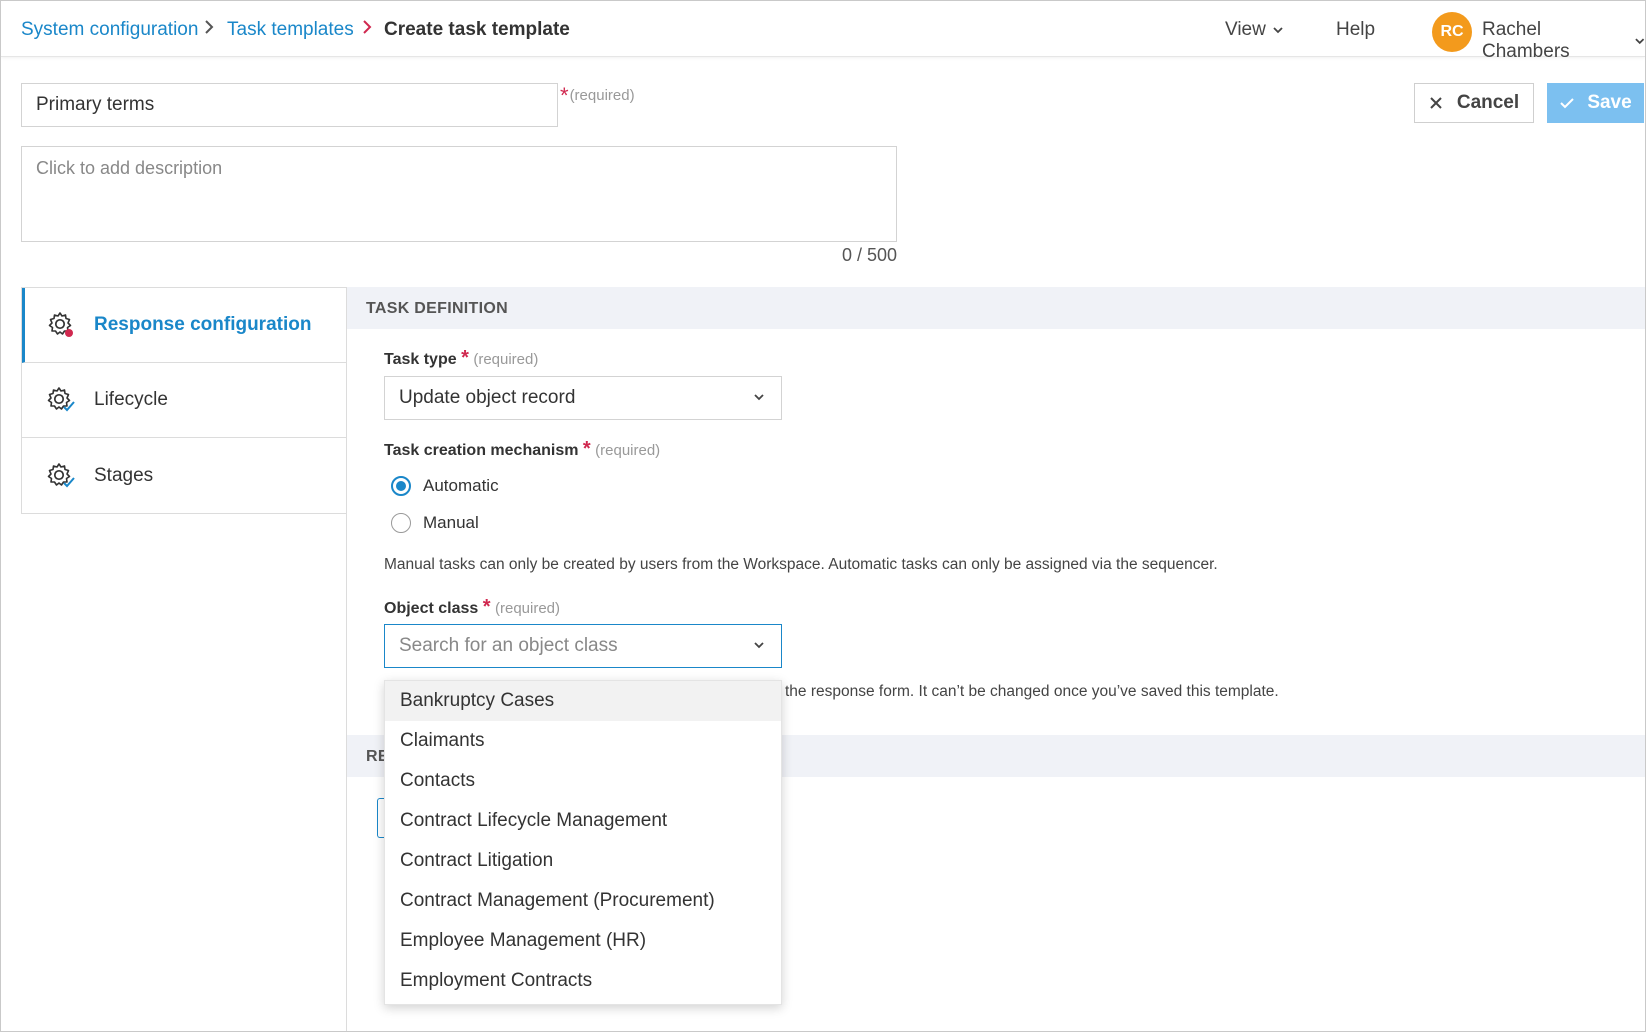  What do you see at coordinates (124, 475) in the screenshot?
I see `sidebar-item-label: Stages` at bounding box center [124, 475].